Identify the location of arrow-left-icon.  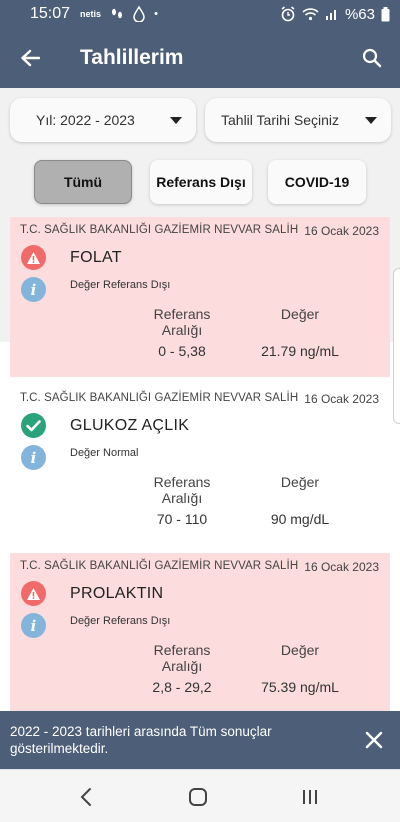
(30, 58).